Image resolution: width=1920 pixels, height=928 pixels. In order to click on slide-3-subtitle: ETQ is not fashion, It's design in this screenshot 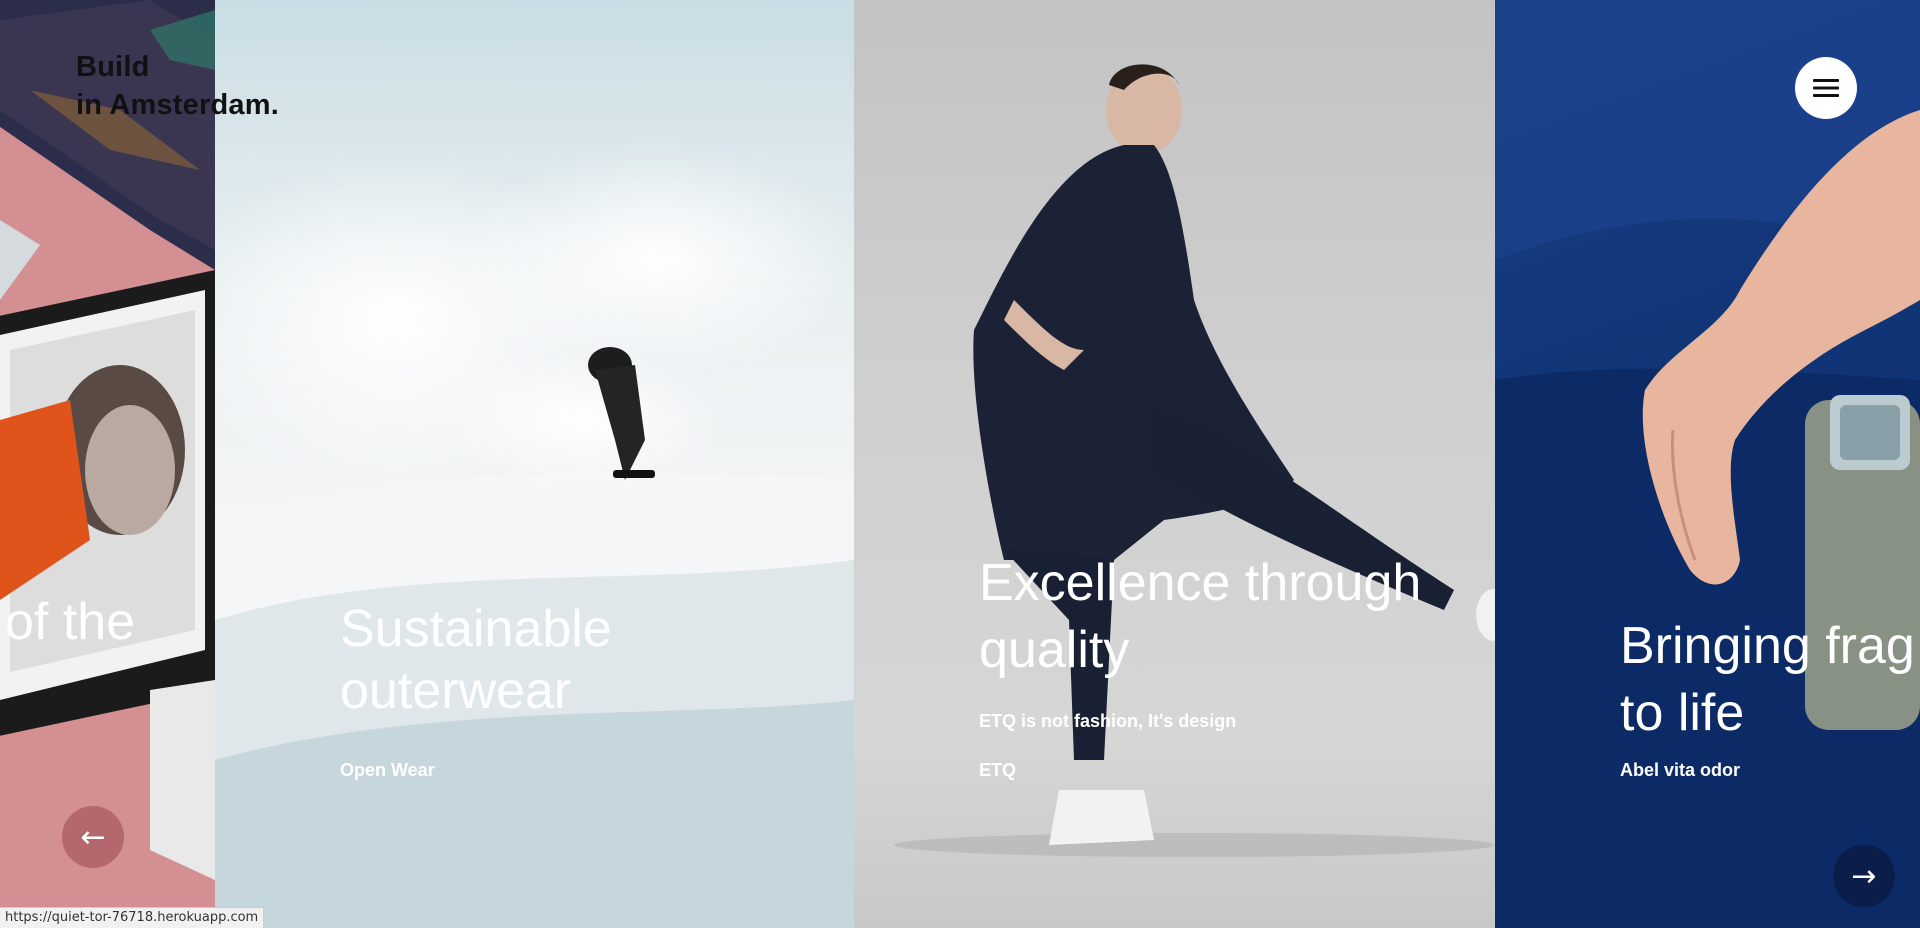, I will do `click(1108, 721)`.